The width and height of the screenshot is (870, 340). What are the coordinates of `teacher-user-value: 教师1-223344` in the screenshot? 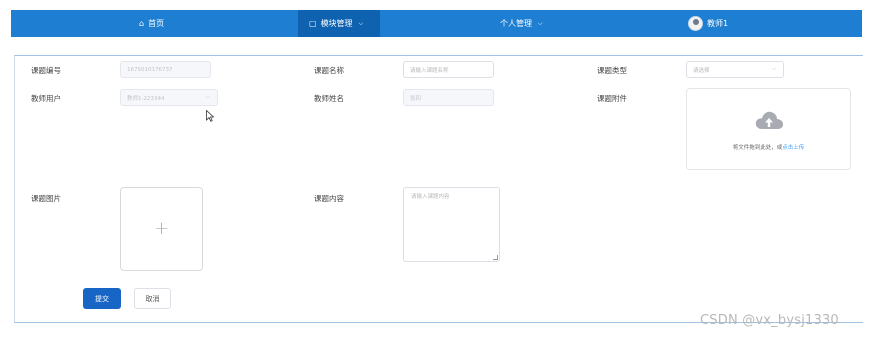 It's located at (146, 98).